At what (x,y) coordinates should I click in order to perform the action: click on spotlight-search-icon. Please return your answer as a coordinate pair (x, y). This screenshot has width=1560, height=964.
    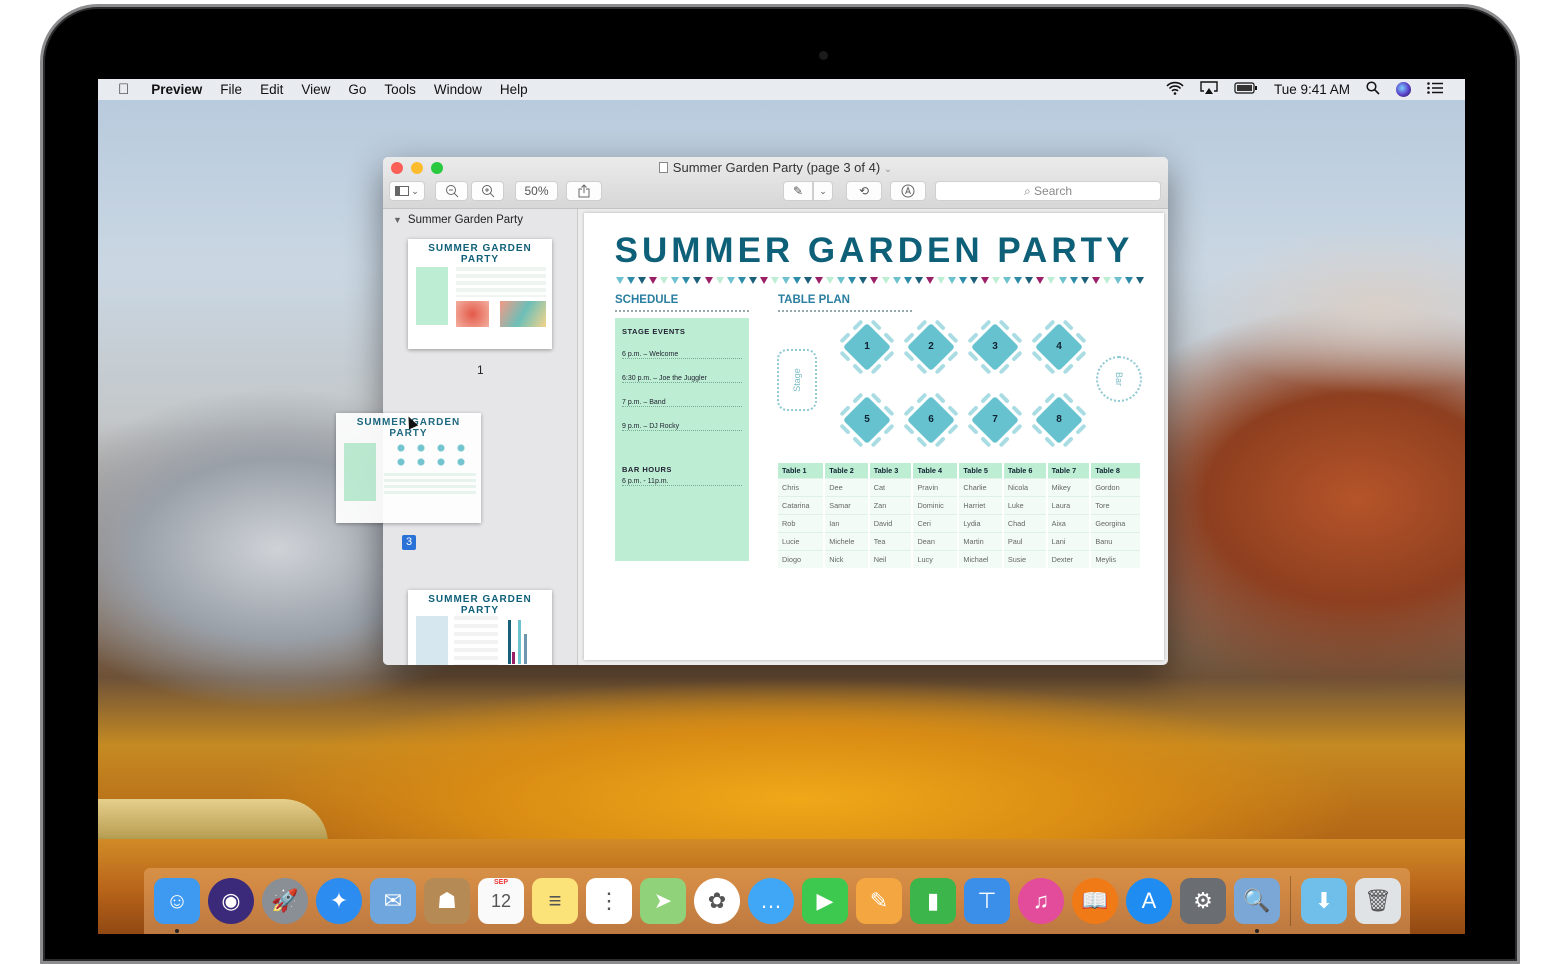
    Looking at the image, I should click on (1373, 89).